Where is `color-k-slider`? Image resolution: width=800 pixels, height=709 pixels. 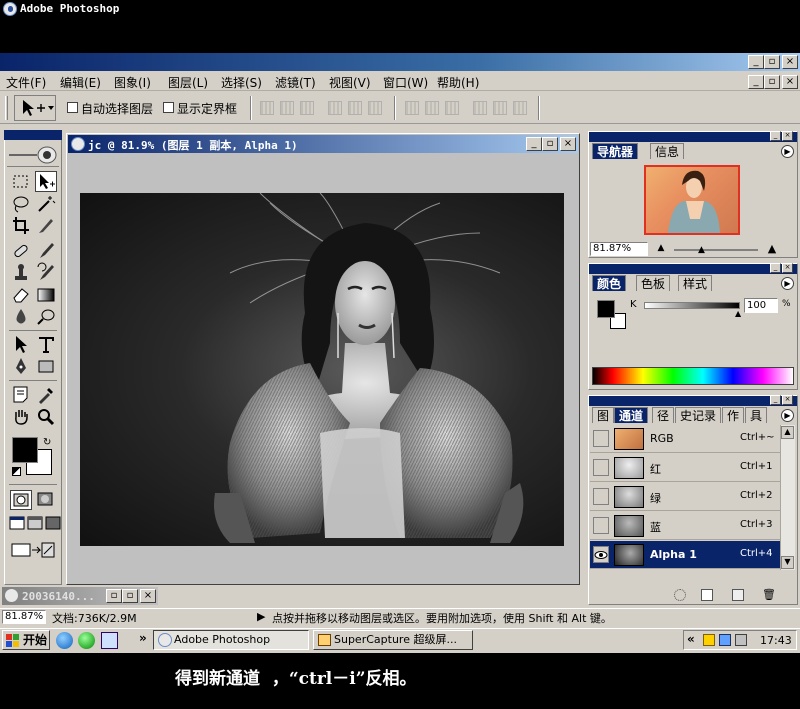
color-k-slider is located at coordinates (692, 305).